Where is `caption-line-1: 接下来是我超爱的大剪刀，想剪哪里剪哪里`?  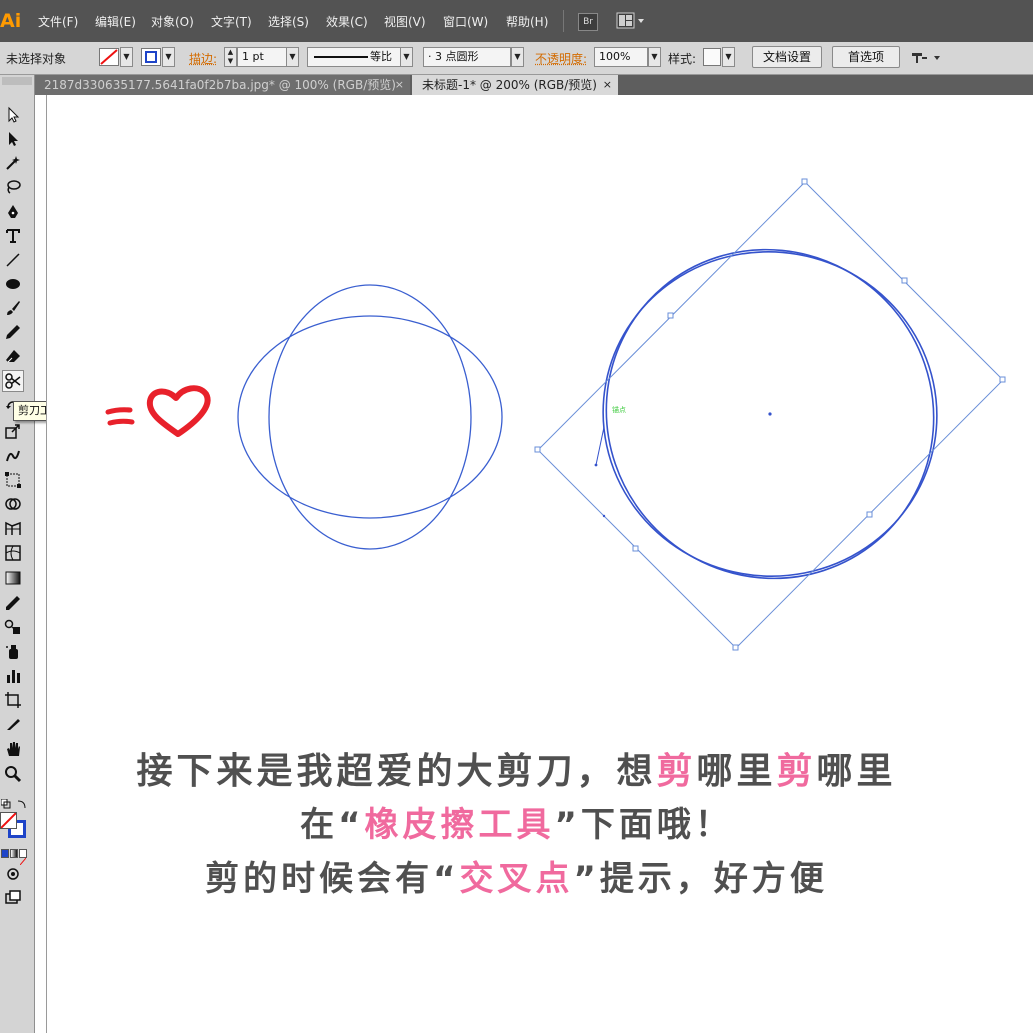 caption-line-1: 接下来是我超爱的大剪刀，想剪哪里剪哪里 is located at coordinates (516, 768).